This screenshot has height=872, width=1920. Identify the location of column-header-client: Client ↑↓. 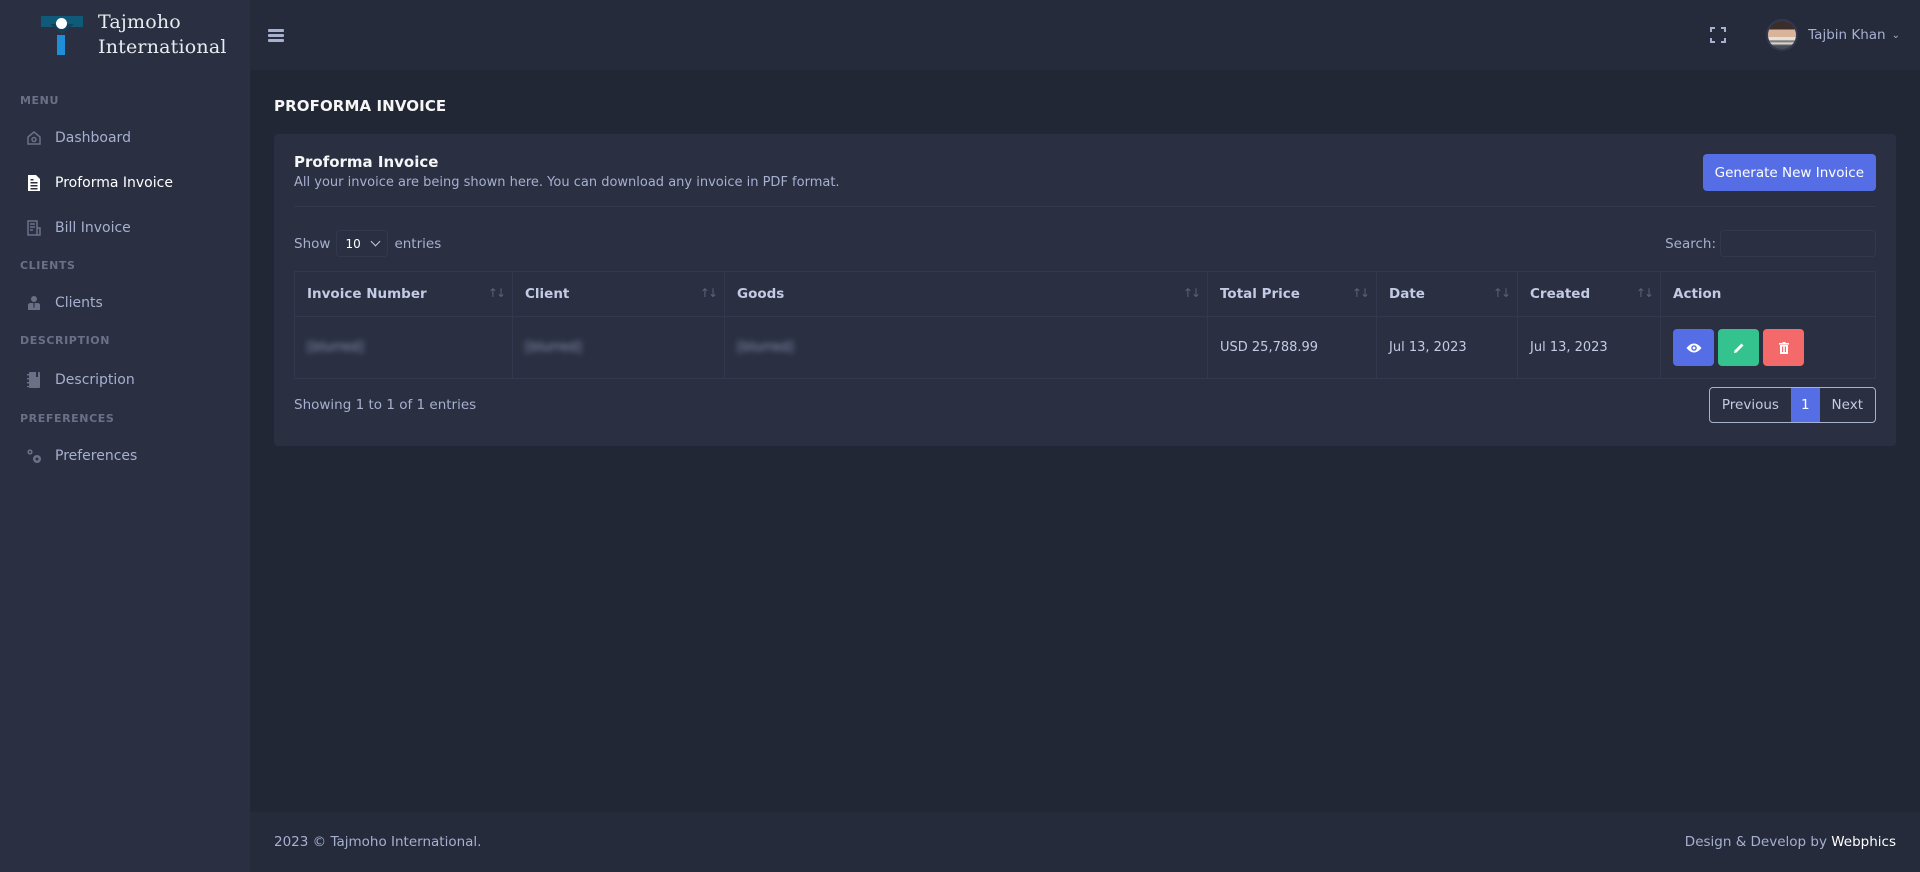
(618, 294).